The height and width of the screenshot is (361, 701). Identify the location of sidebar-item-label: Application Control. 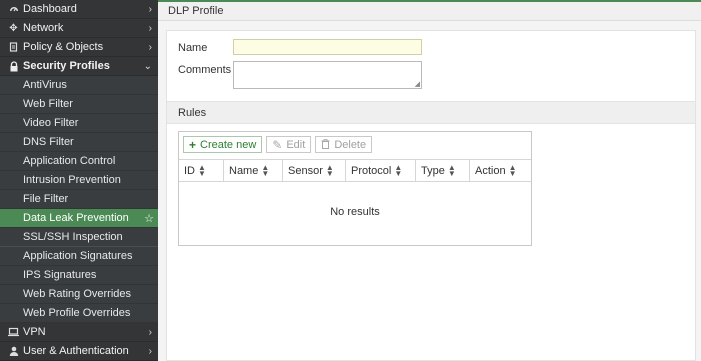
(69, 161).